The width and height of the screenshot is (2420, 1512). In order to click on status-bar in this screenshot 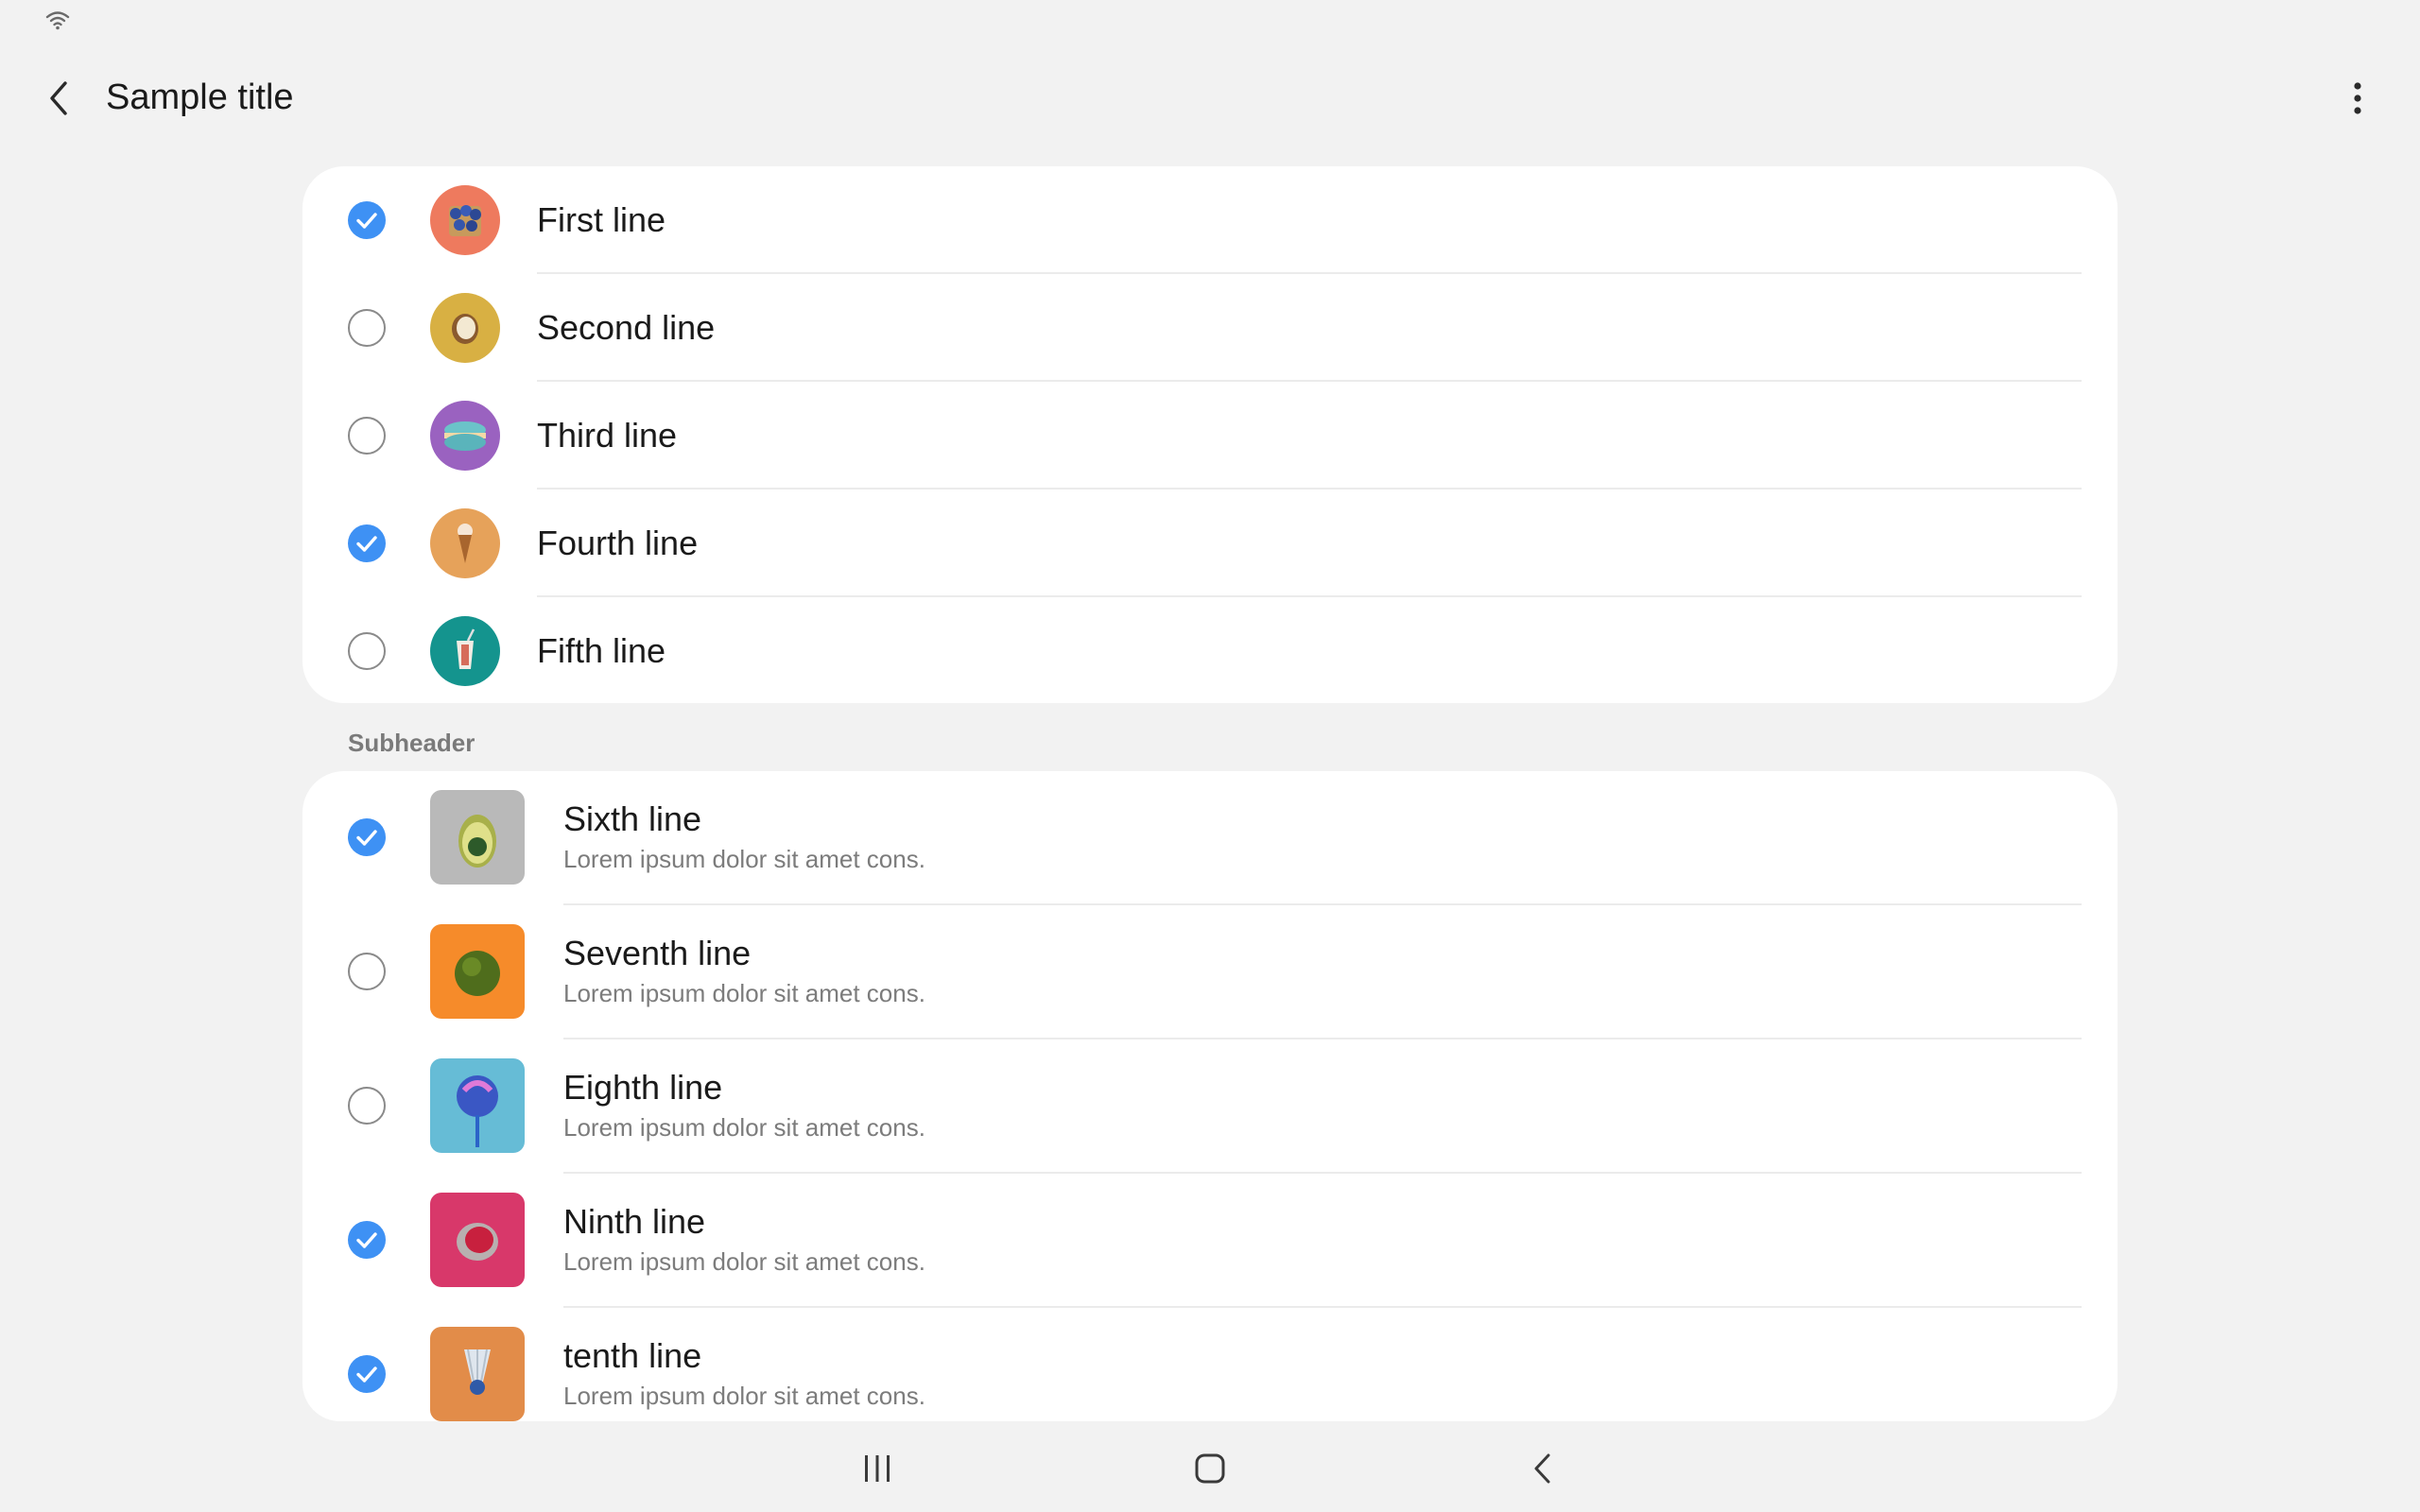, I will do `click(1210, 21)`.